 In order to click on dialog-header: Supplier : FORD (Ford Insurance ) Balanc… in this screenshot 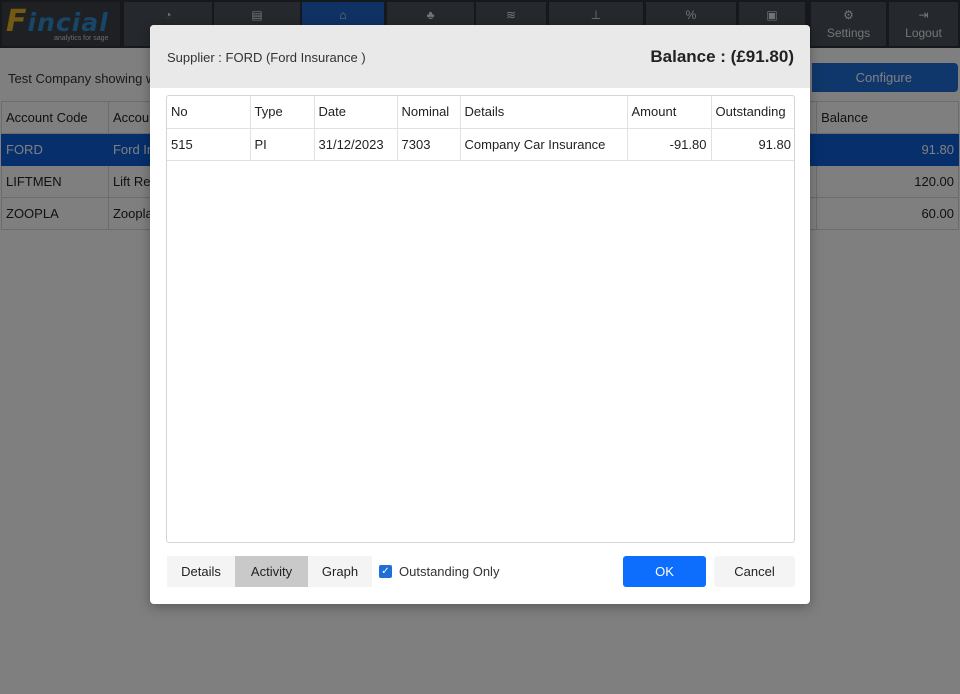, I will do `click(480, 56)`.